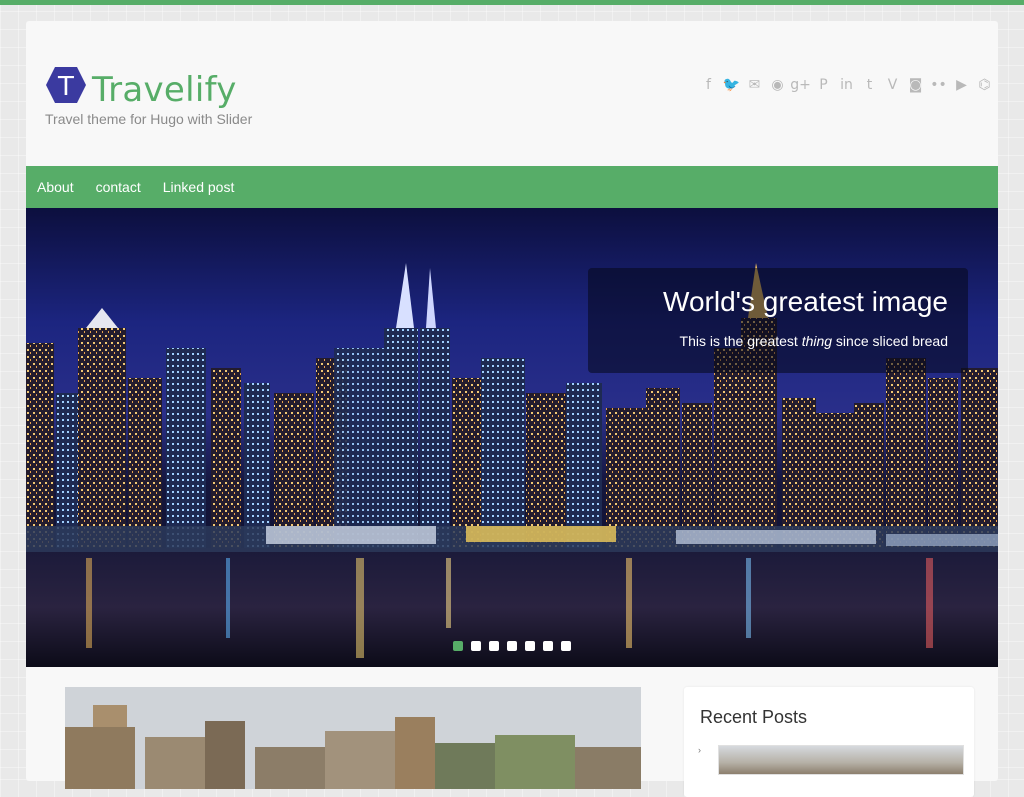 The height and width of the screenshot is (797, 1024). What do you see at coordinates (869, 85) in the screenshot?
I see `tumblr-icon: t` at bounding box center [869, 85].